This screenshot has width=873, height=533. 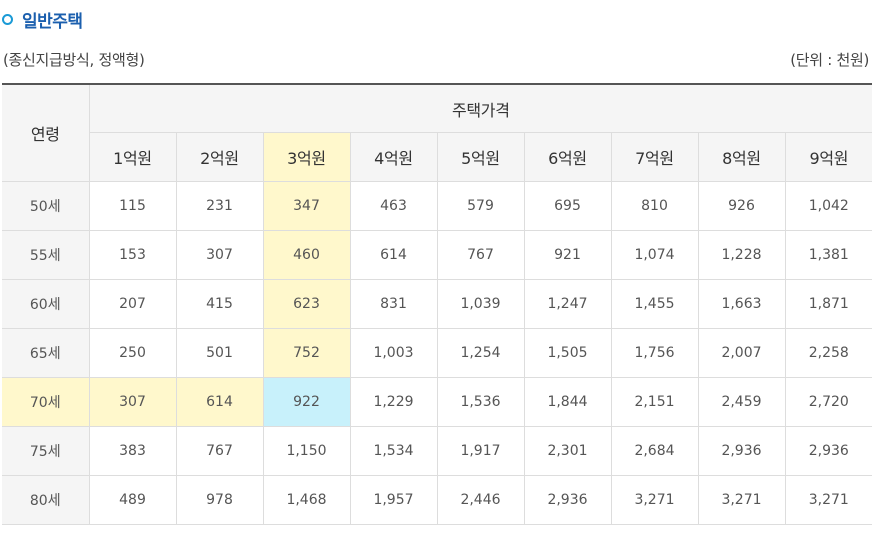 I want to click on header-row-prices: 1억원 2억원 3억원 4억원 5억원 6억원 7억원 8억원 9억원, so click(x=437, y=157).